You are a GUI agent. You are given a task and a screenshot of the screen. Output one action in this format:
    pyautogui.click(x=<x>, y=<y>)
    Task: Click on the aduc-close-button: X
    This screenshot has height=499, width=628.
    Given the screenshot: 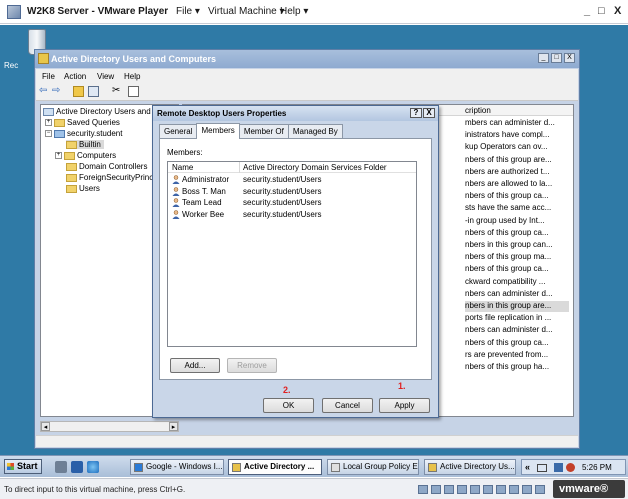 What is the action you would take?
    pyautogui.click(x=569, y=58)
    